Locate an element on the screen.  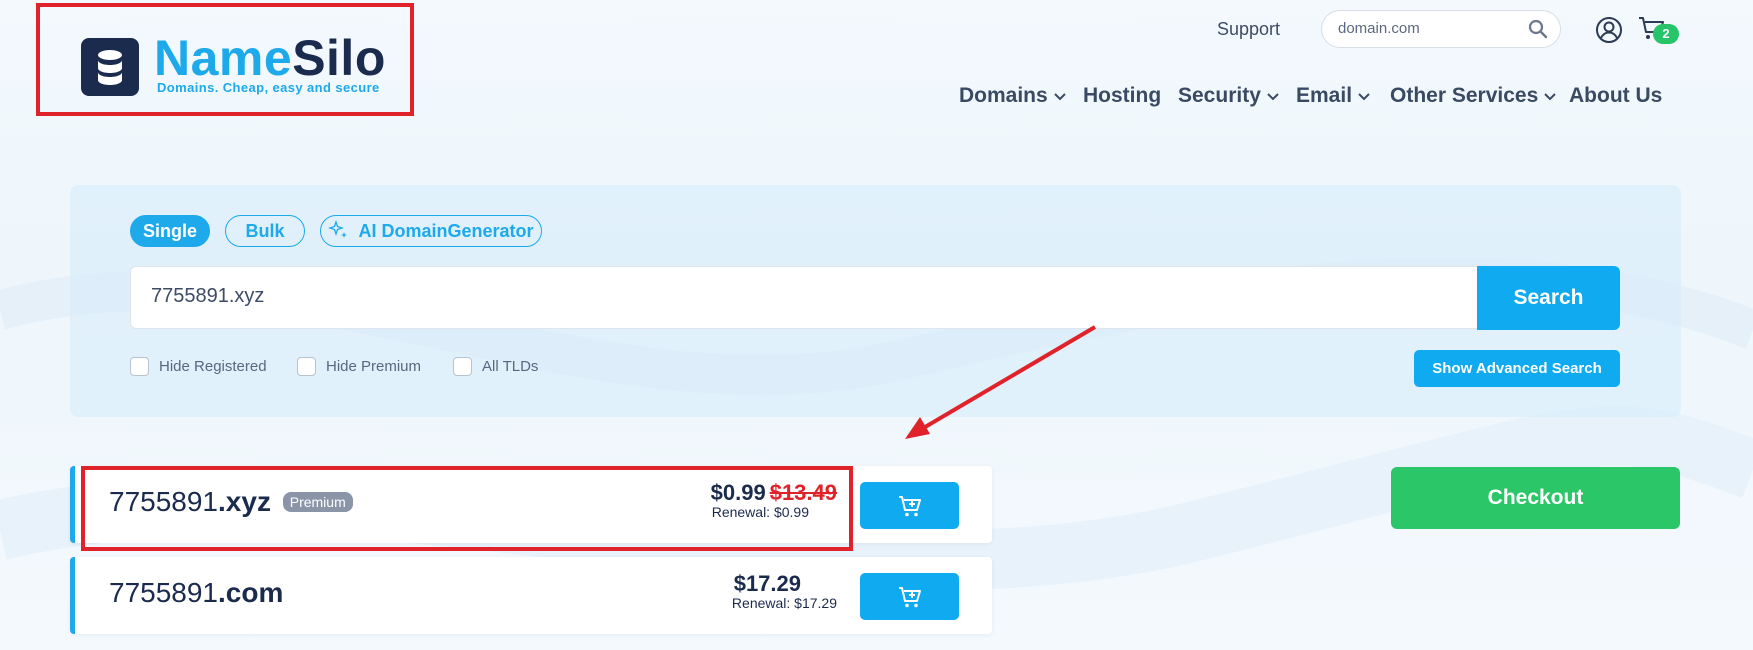
domain-search-field is located at coordinates (804, 297).